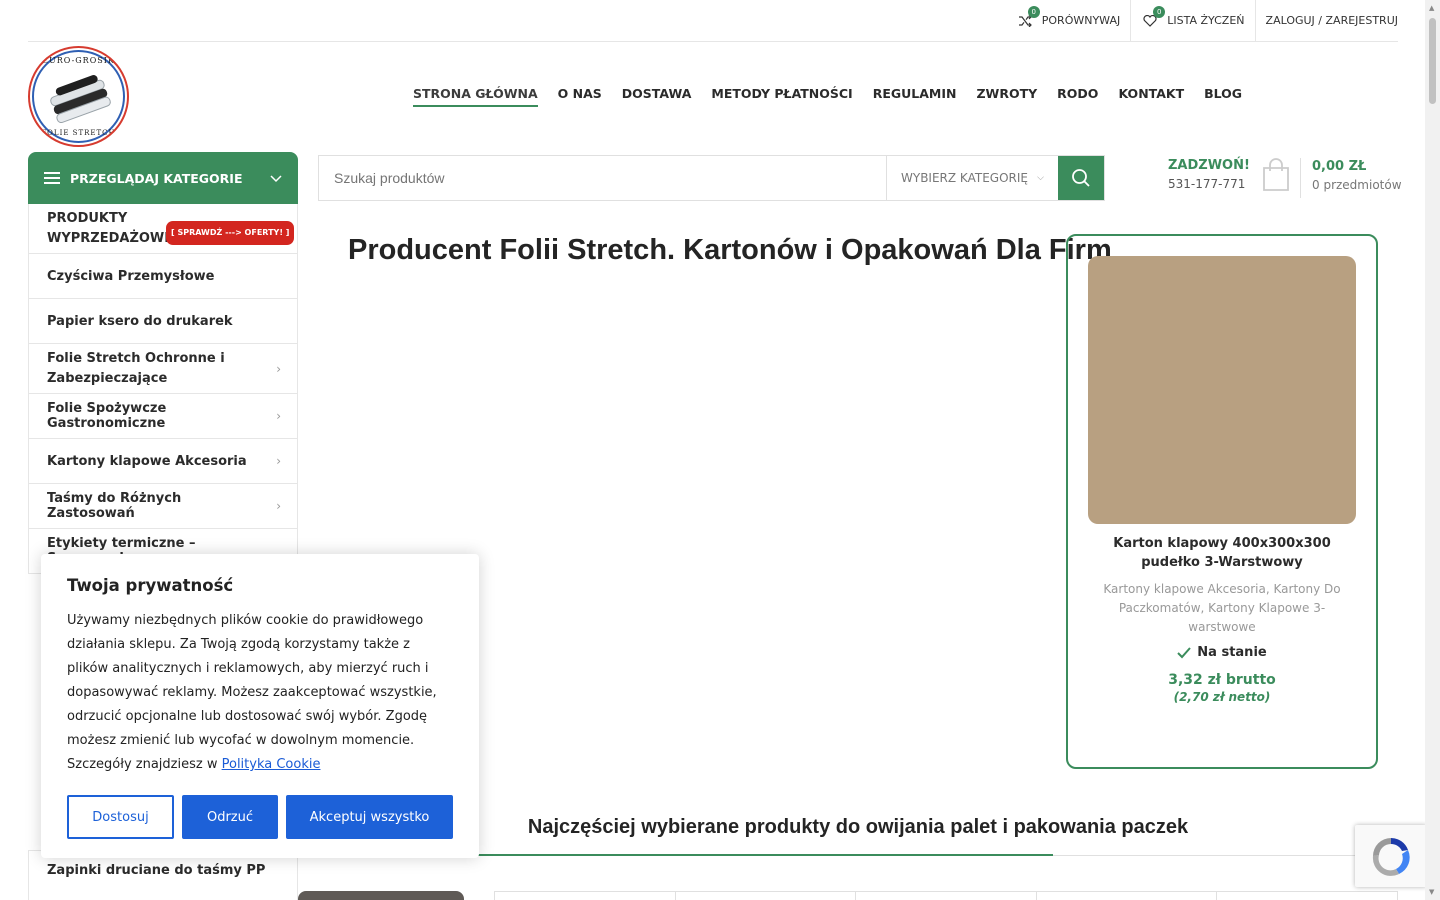 The height and width of the screenshot is (900, 1440). What do you see at coordinates (1151, 96) in the screenshot?
I see `nav-contact: KONTAKT` at bounding box center [1151, 96].